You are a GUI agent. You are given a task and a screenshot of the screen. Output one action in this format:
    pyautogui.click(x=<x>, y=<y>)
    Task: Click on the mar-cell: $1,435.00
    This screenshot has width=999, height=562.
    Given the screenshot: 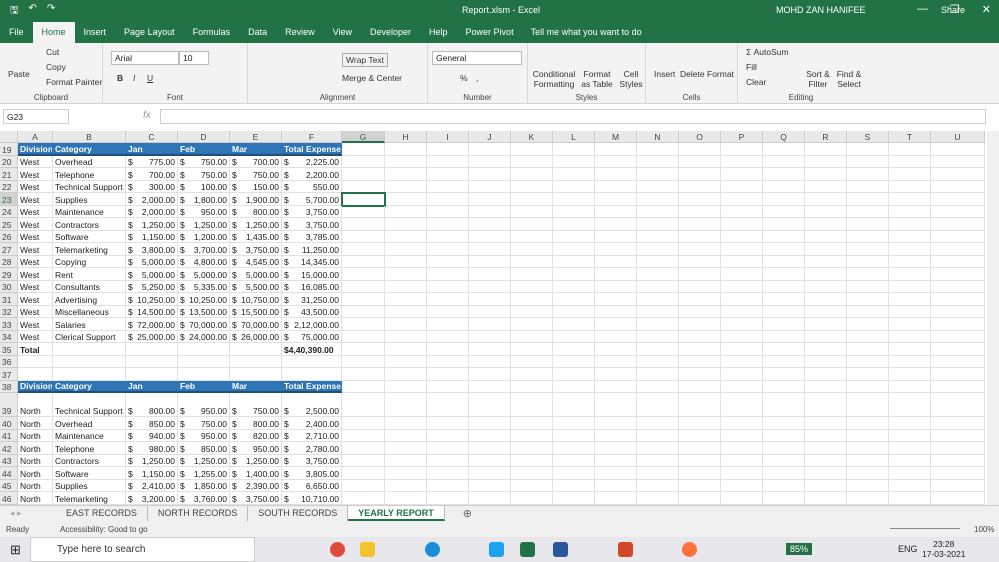 What is the action you would take?
    pyautogui.click(x=256, y=236)
    